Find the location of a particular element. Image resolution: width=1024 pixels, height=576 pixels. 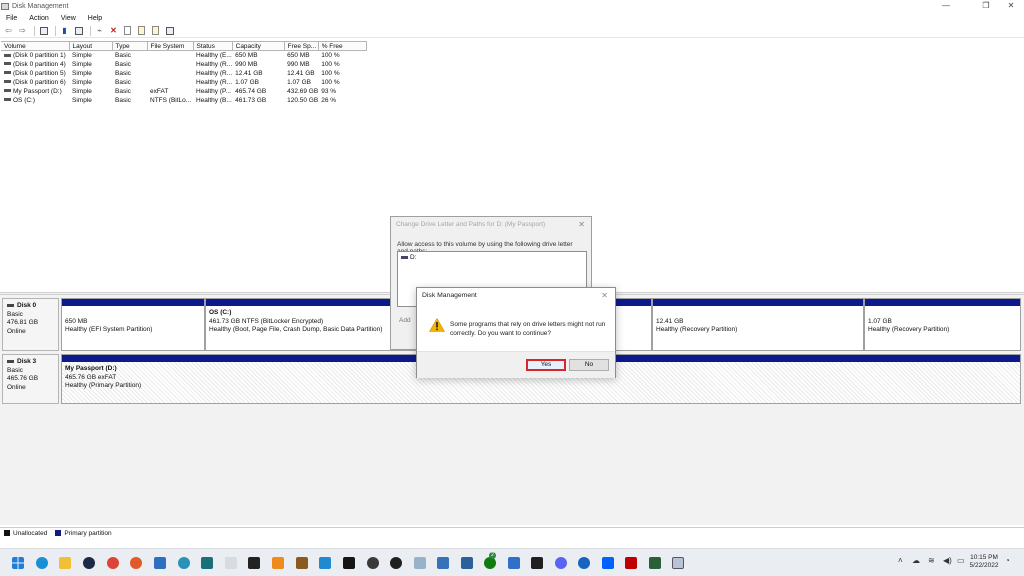

steam-icon is located at coordinates (89, 563).